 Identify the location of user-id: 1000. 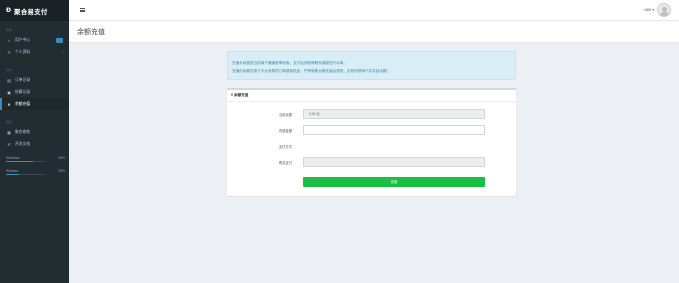
(648, 10).